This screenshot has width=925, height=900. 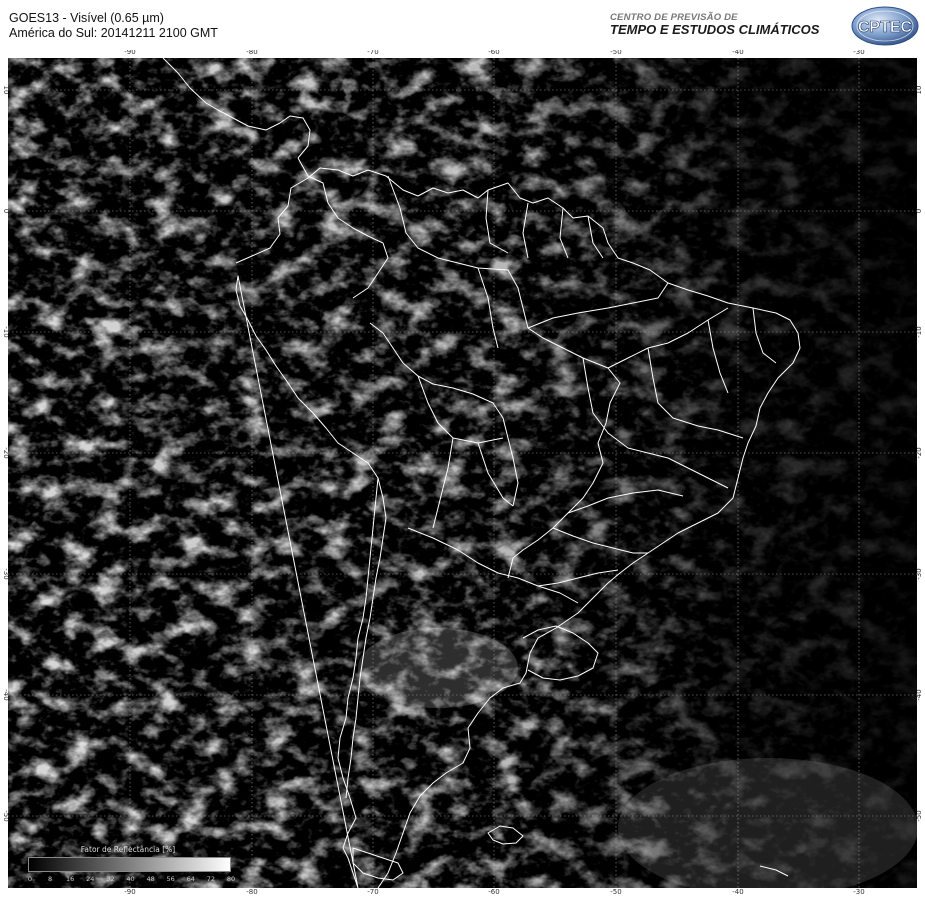 I want to click on legend-tick: 48, so click(x=150, y=879).